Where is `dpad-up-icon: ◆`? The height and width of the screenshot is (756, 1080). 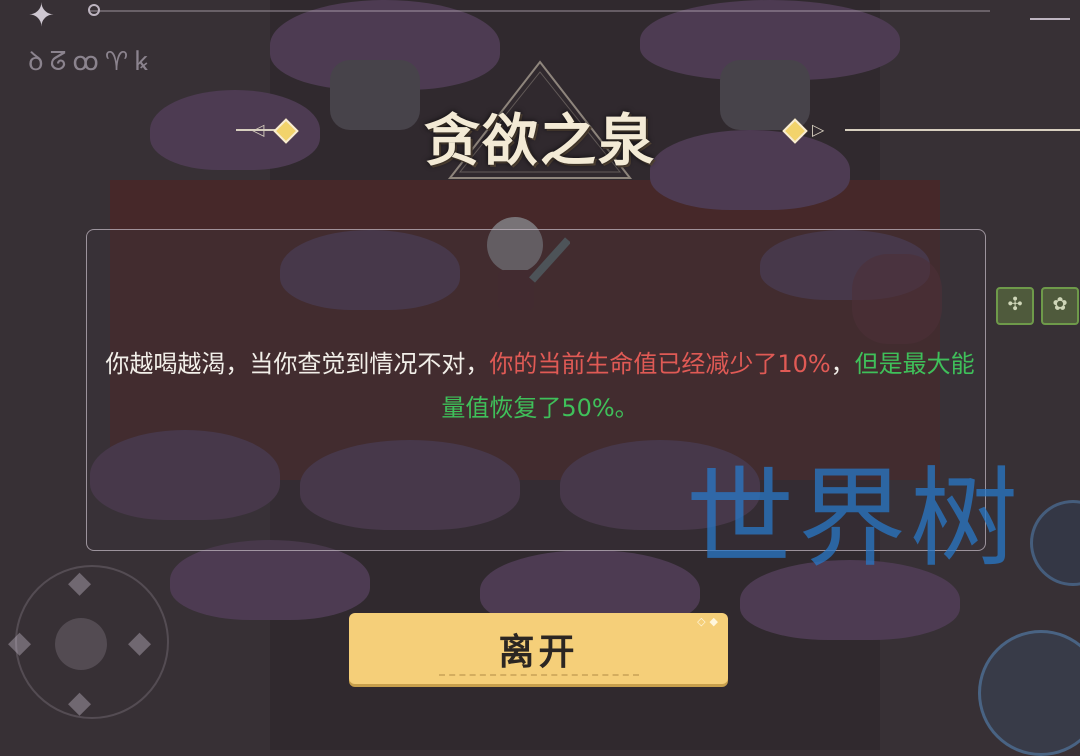
dpad-up-icon: ◆ is located at coordinates (80, 582).